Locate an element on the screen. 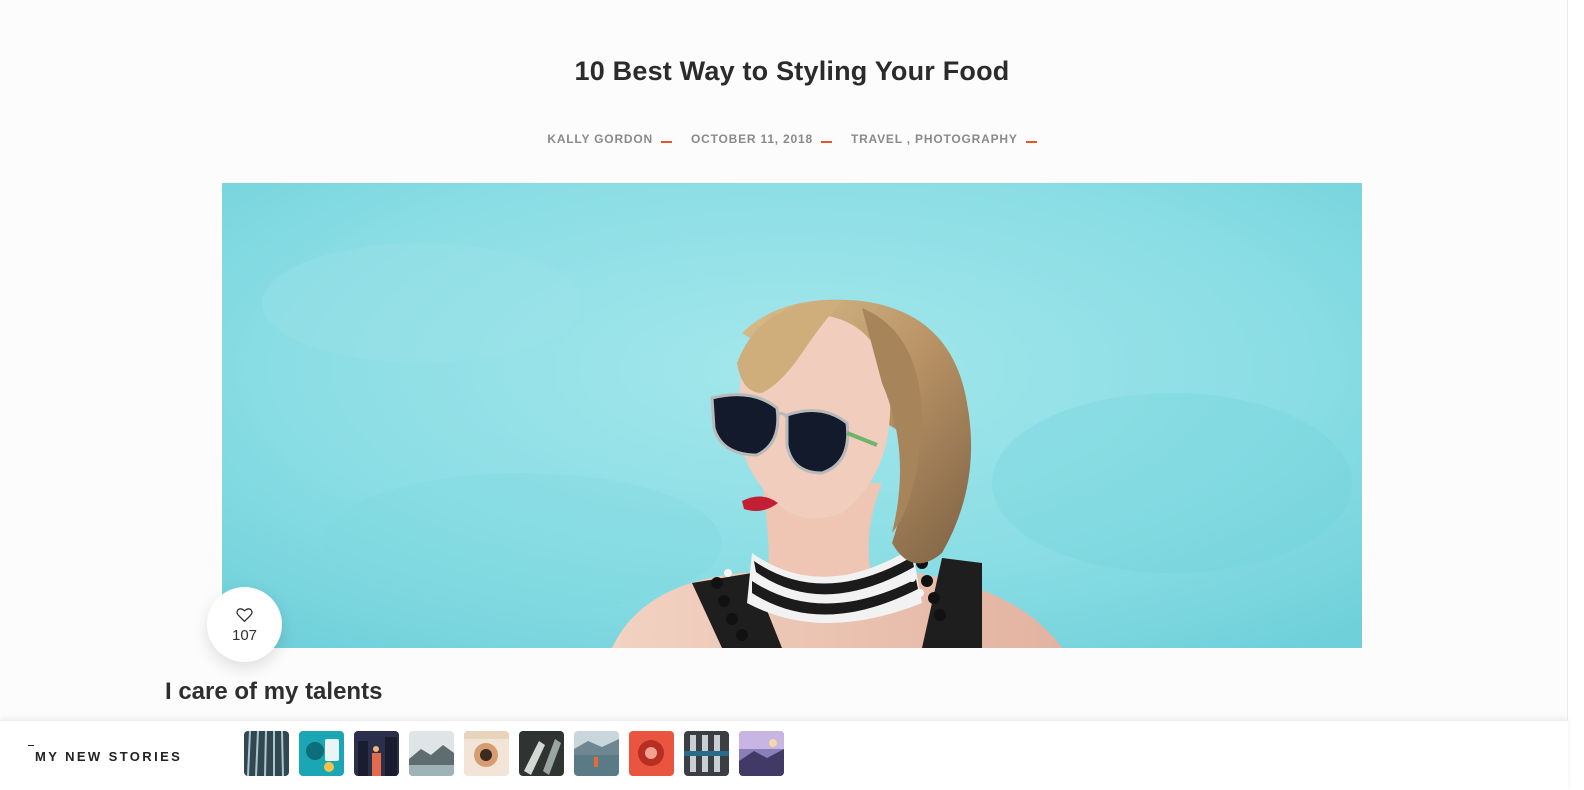 This screenshot has width=1584, height=790. scrollbar-track is located at coordinates (1575, 395).